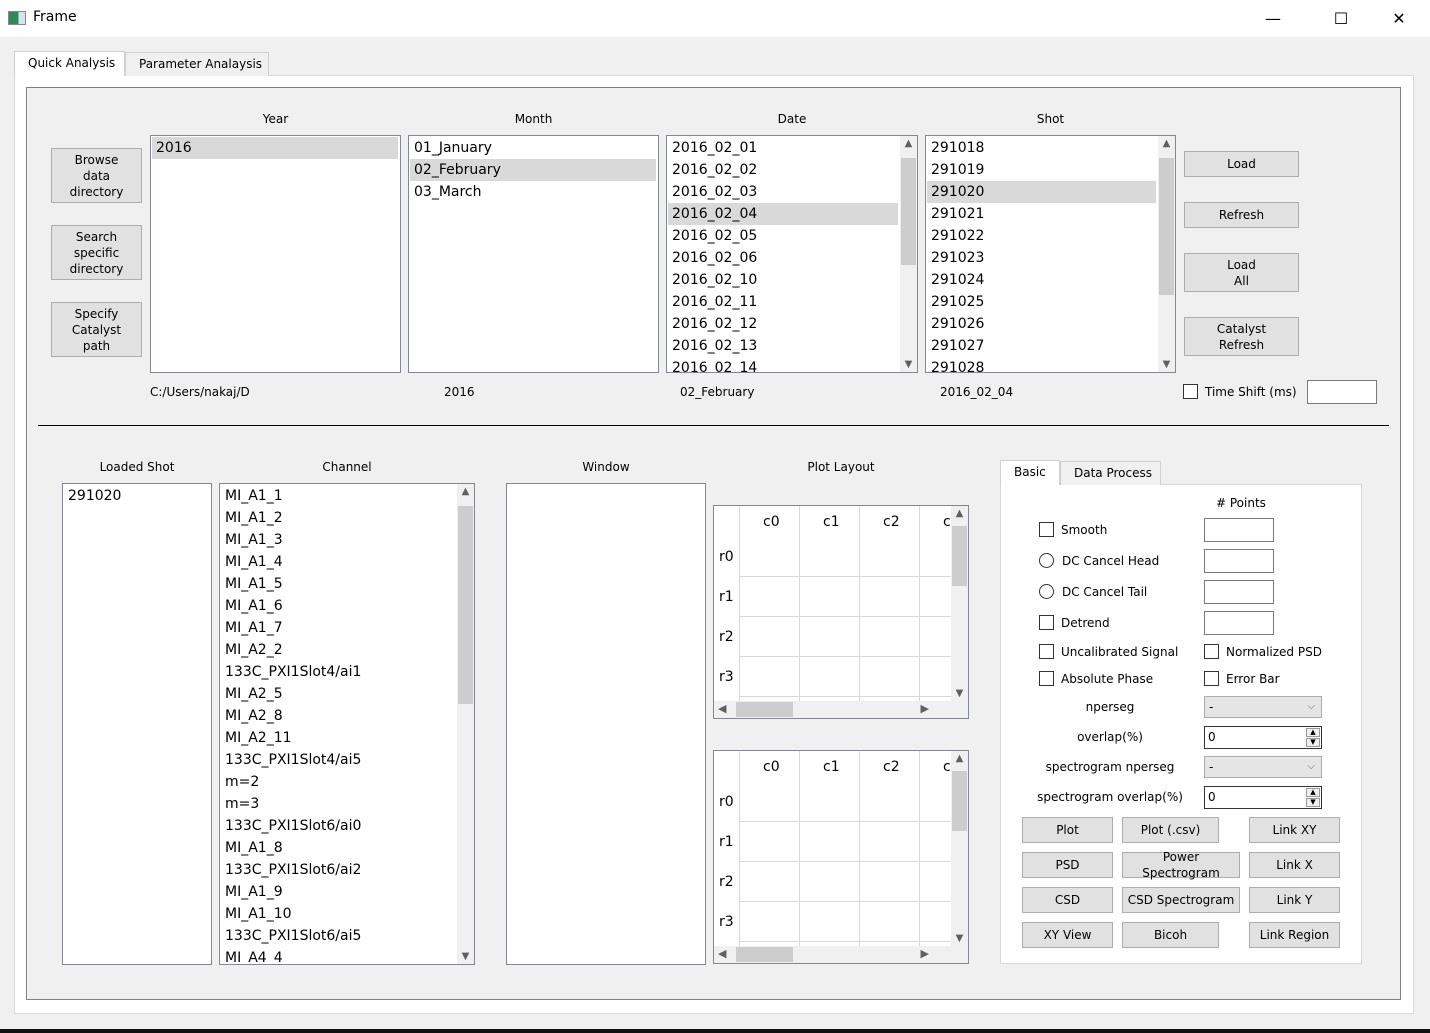 Image resolution: width=1430 pixels, height=1033 pixels. I want to click on error-bar-checkbox, so click(1211, 678).